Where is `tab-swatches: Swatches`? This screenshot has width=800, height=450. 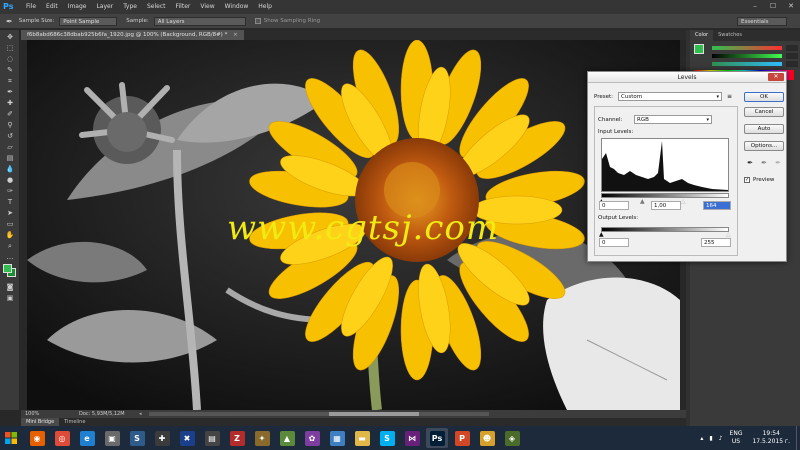
tab-swatches: Swatches is located at coordinates (730, 35).